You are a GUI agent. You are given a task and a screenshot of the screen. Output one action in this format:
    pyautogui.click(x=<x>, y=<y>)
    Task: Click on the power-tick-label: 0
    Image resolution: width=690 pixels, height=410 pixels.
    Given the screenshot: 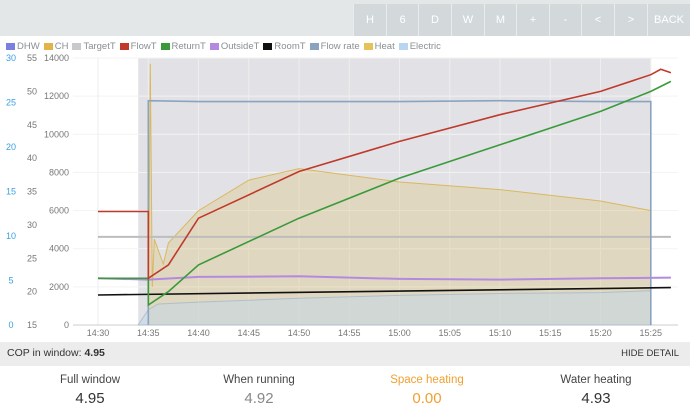 What is the action you would take?
    pyautogui.click(x=66, y=325)
    